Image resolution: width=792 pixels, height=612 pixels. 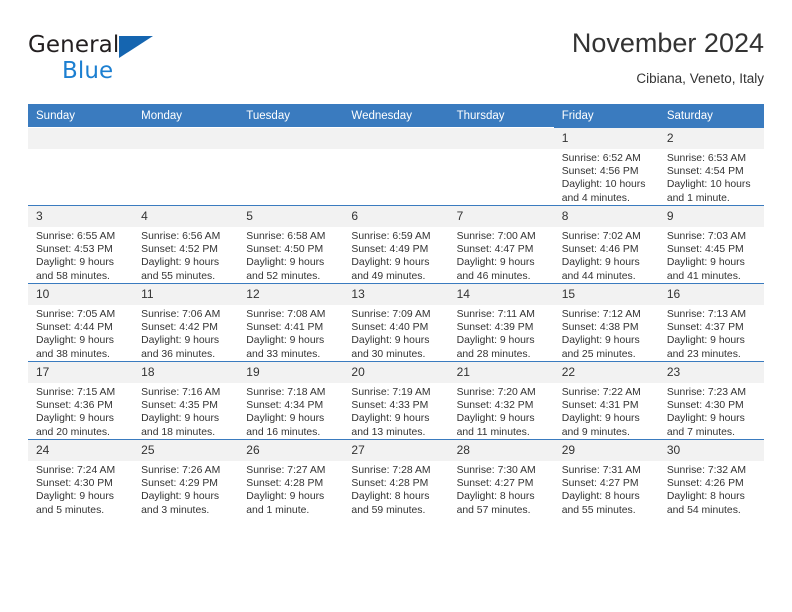 What do you see at coordinates (495, 406) in the screenshot?
I see `day-detail-line: Sunset: 4:32 PM` at bounding box center [495, 406].